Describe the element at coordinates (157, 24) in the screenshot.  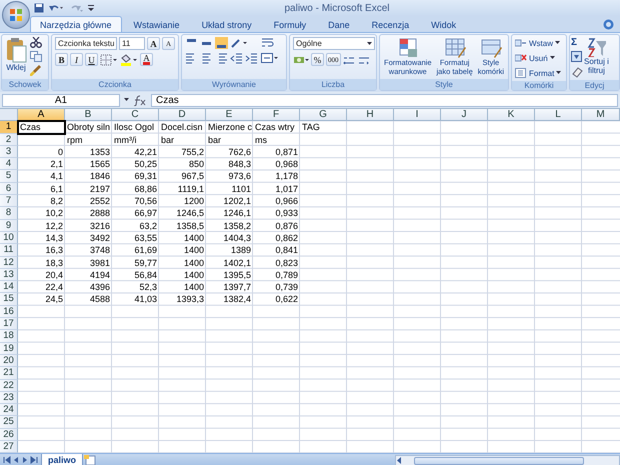
I see `ribbon-tab: Wstawianie` at that location.